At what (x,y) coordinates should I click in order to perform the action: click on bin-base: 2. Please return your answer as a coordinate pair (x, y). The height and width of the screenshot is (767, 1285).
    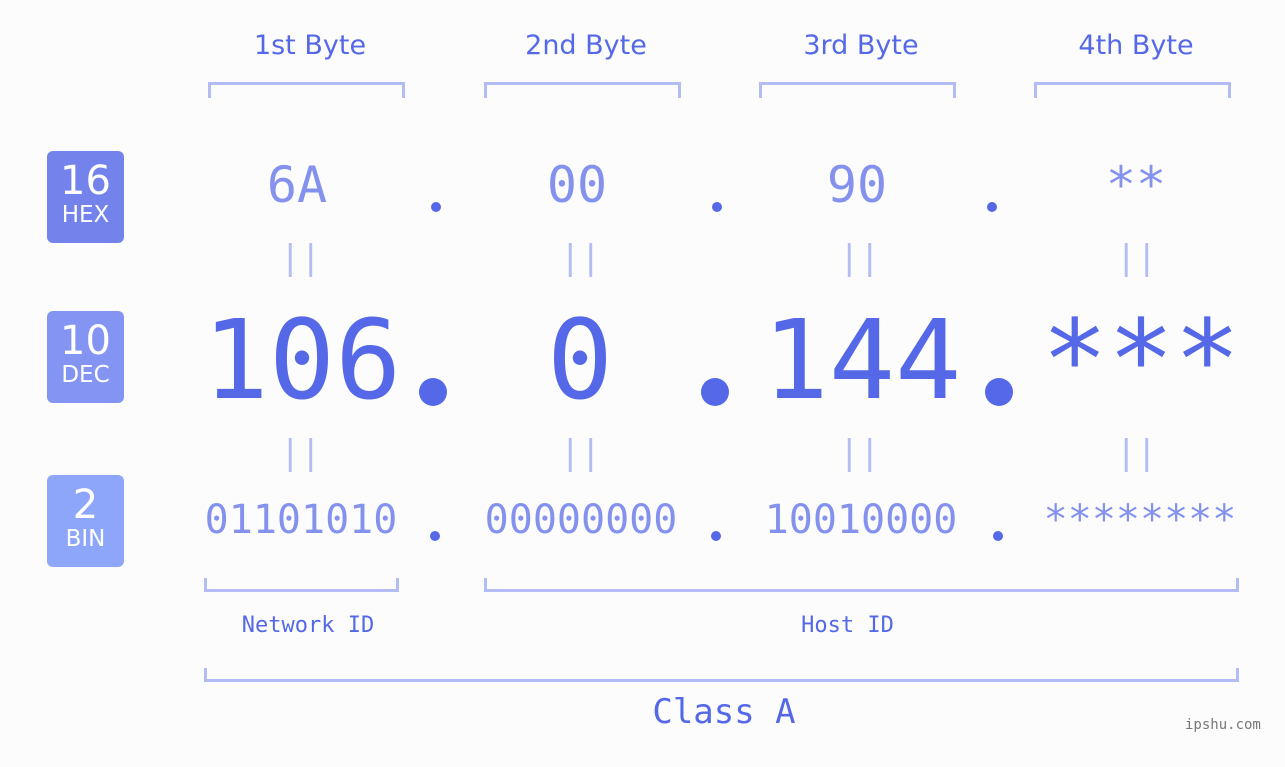
    Looking at the image, I should click on (85, 505).